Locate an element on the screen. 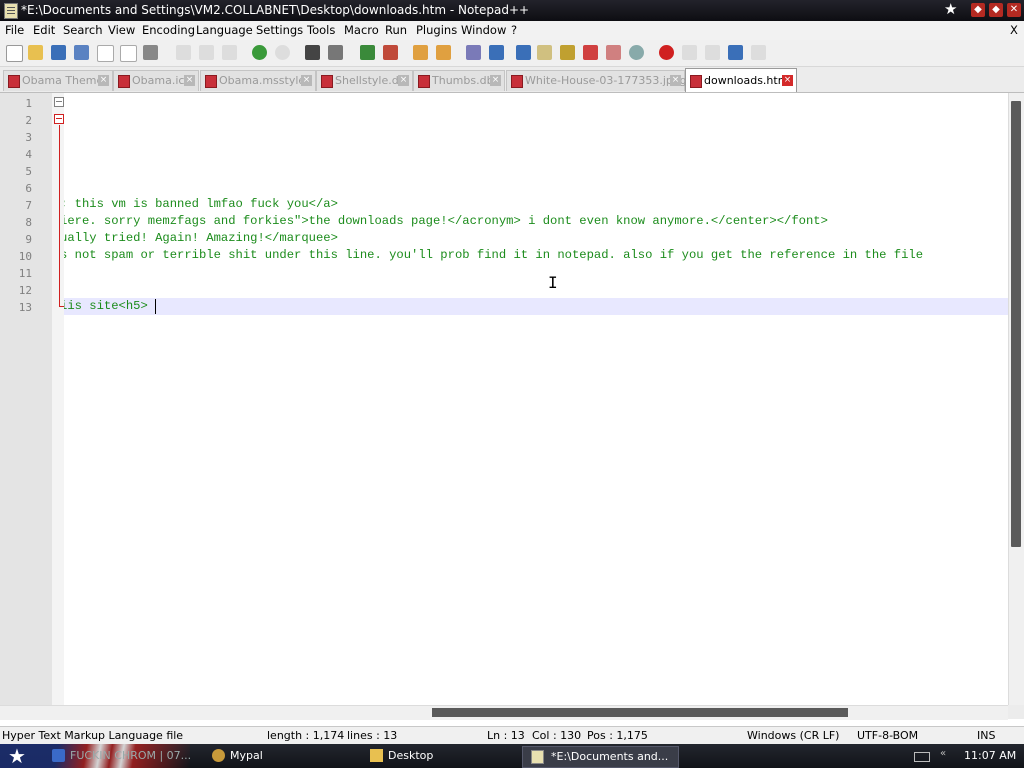 This screenshot has width=1024, height=768. notepad-plus-plus-icon is located at coordinates (11, 11).